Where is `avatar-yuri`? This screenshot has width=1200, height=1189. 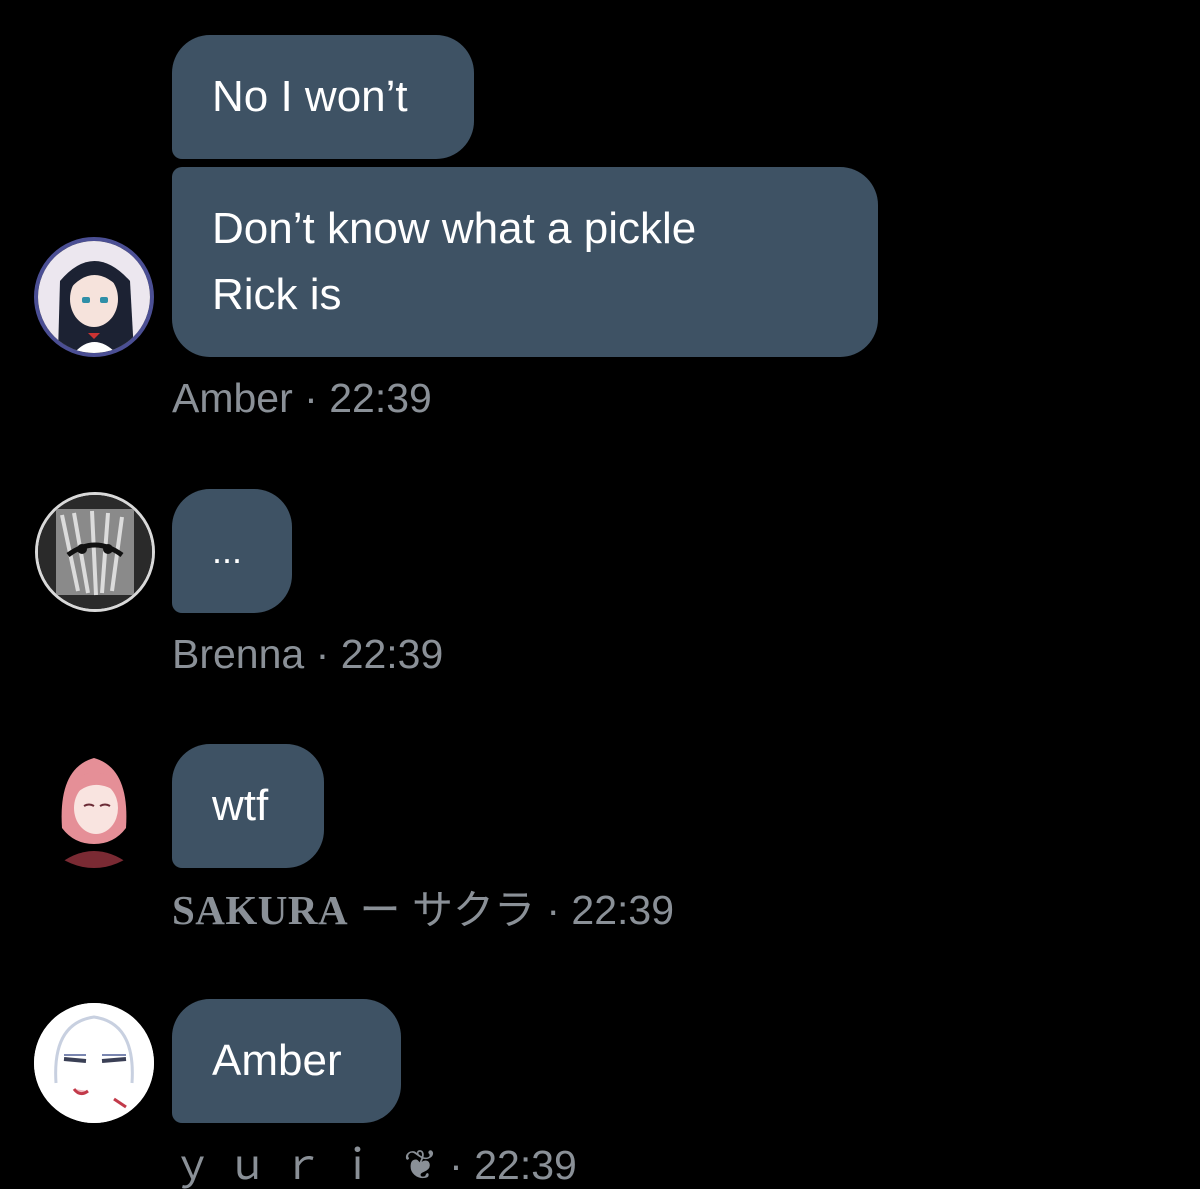
avatar-yuri is located at coordinates (94, 1063).